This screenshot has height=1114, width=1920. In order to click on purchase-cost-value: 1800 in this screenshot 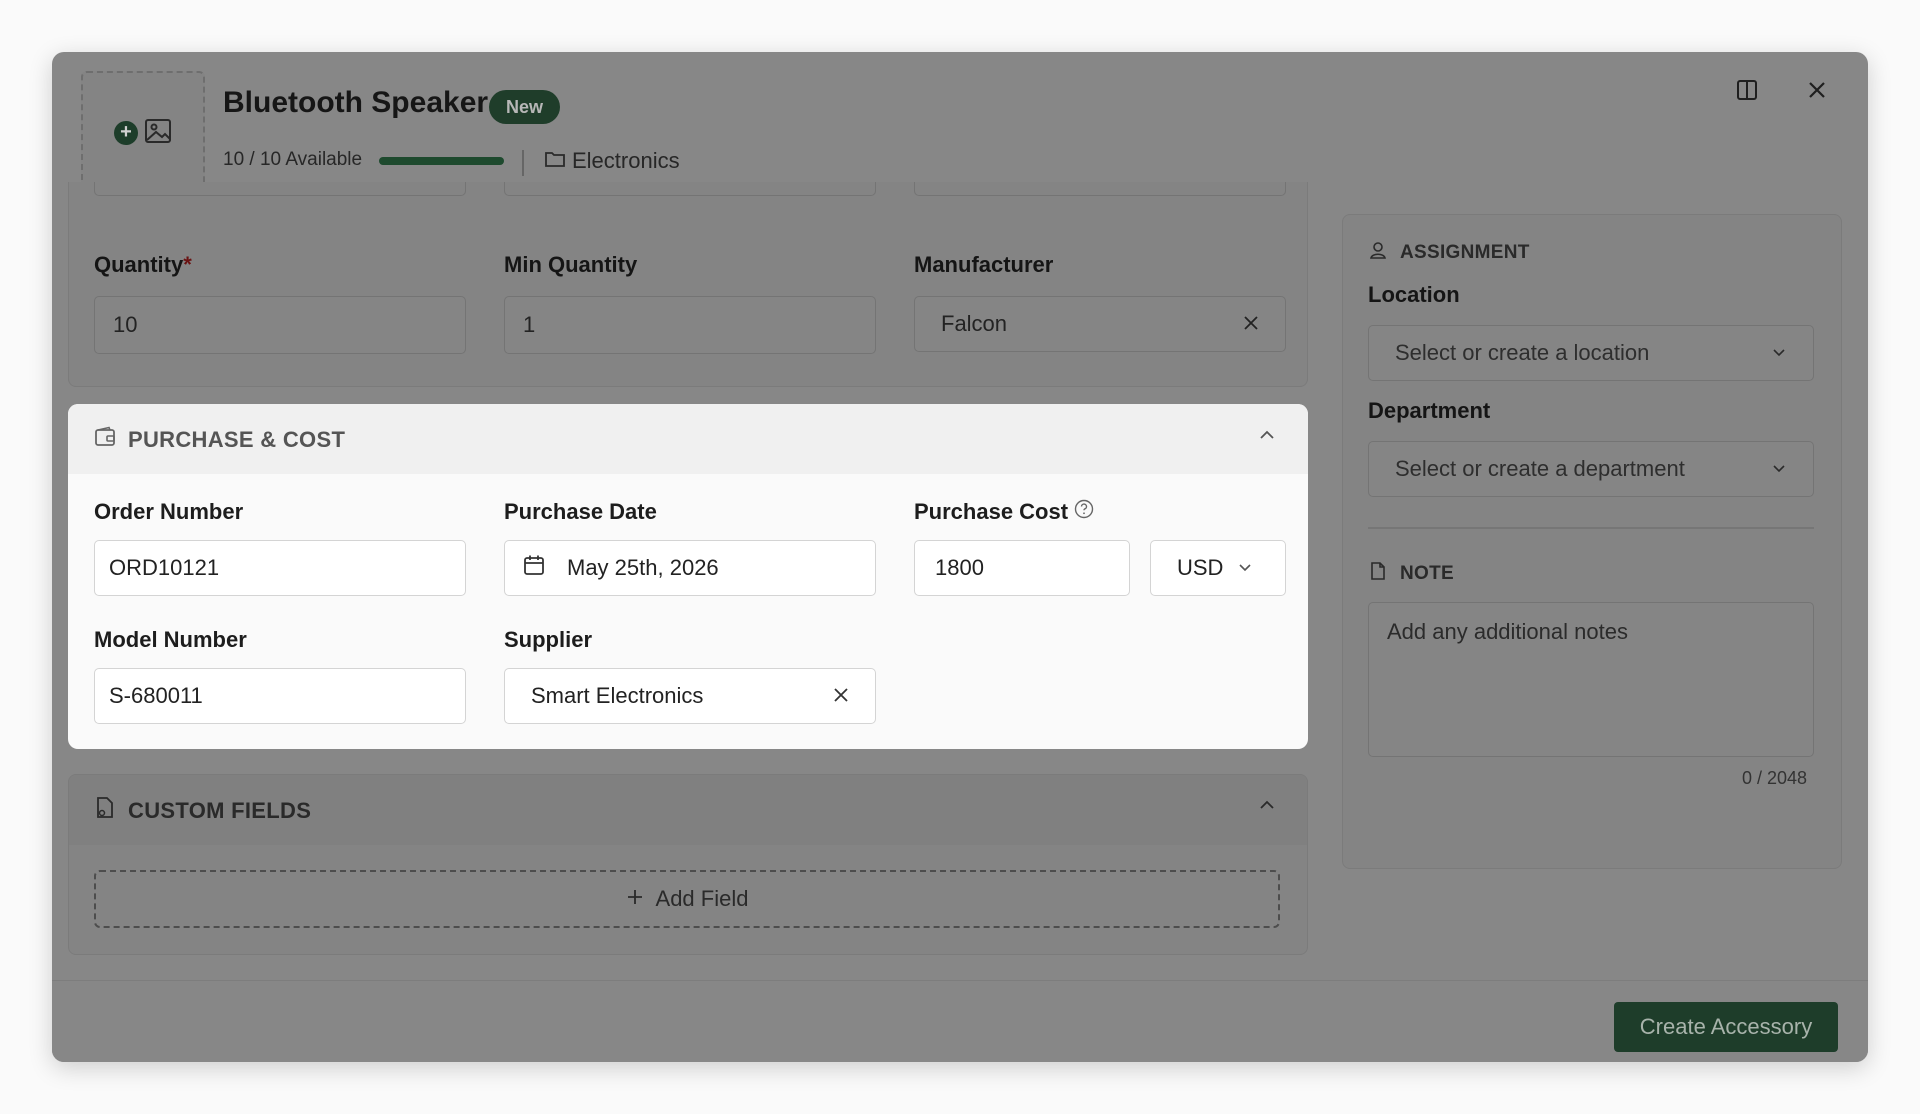, I will do `click(959, 567)`.